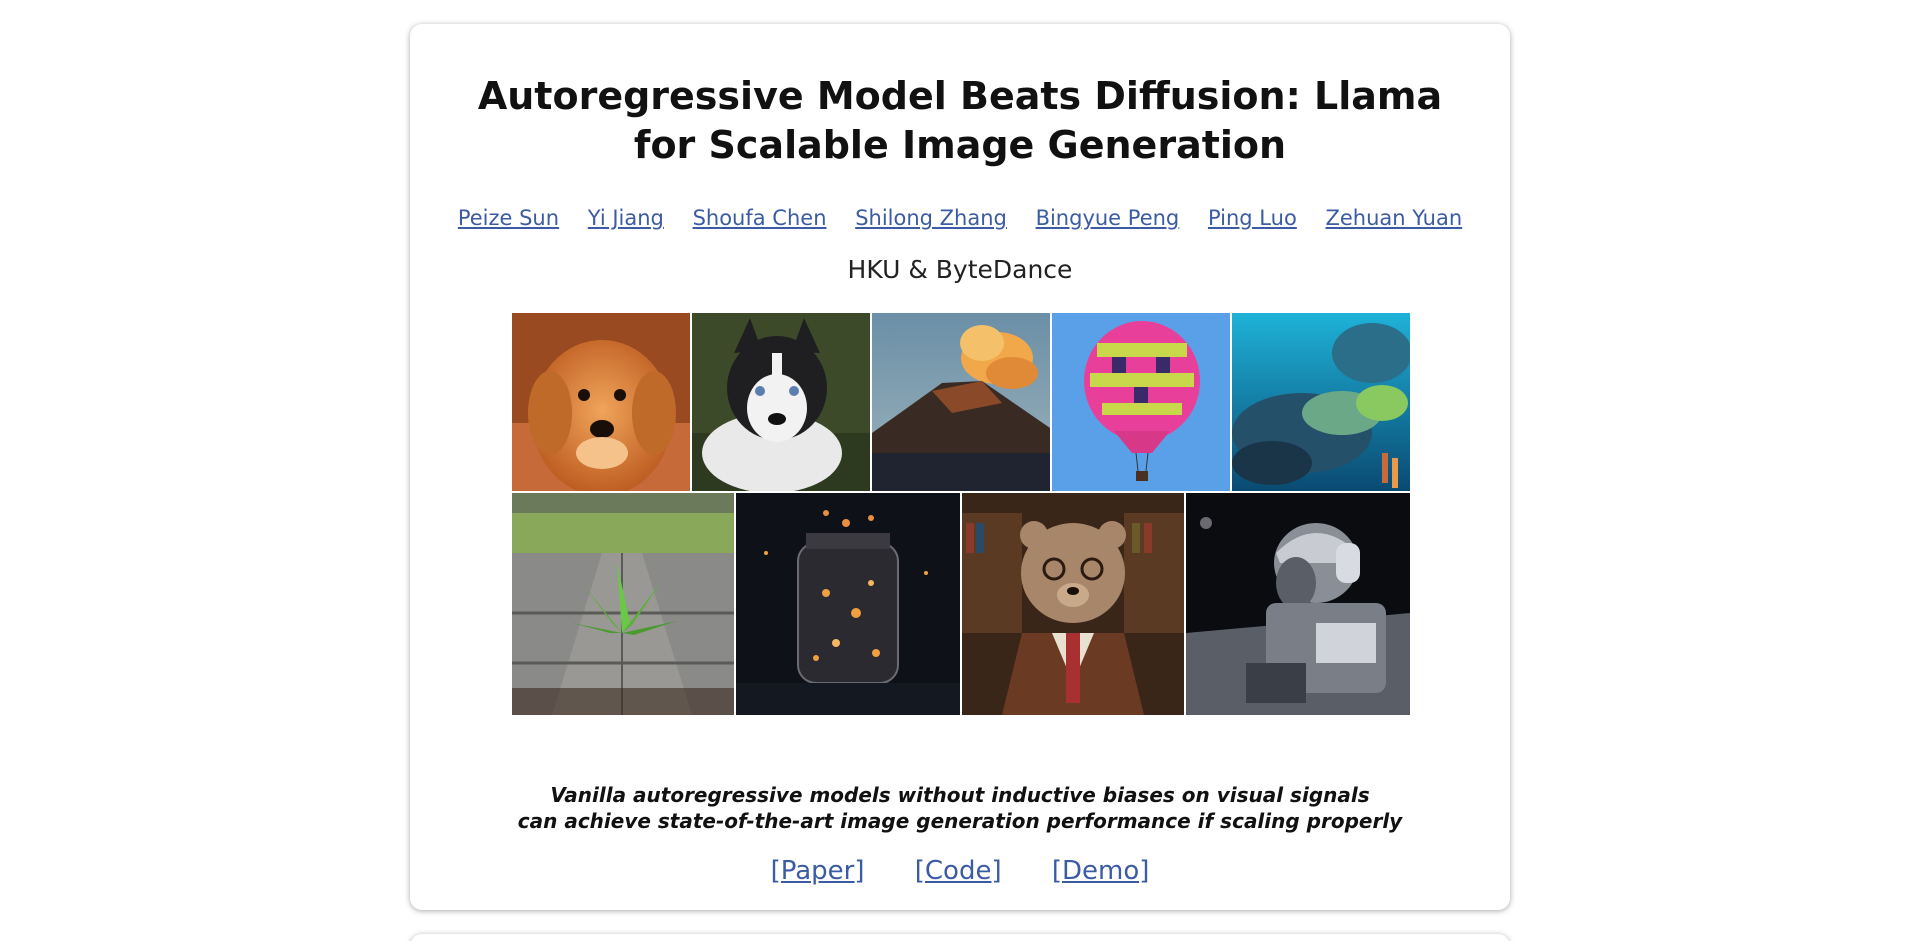  What do you see at coordinates (623, 604) in the screenshot?
I see `plant-in-pavement-image` at bounding box center [623, 604].